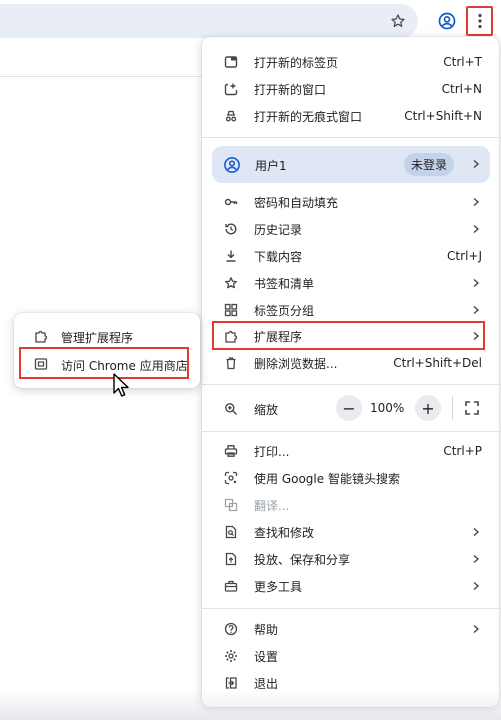 Image resolution: width=501 pixels, height=720 pixels. I want to click on history-icon, so click(231, 229).